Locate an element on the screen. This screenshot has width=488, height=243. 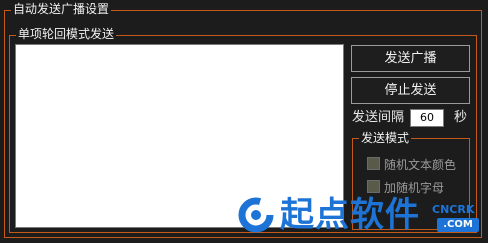
watermark-site-top: CNCRK is located at coordinates (453, 209).